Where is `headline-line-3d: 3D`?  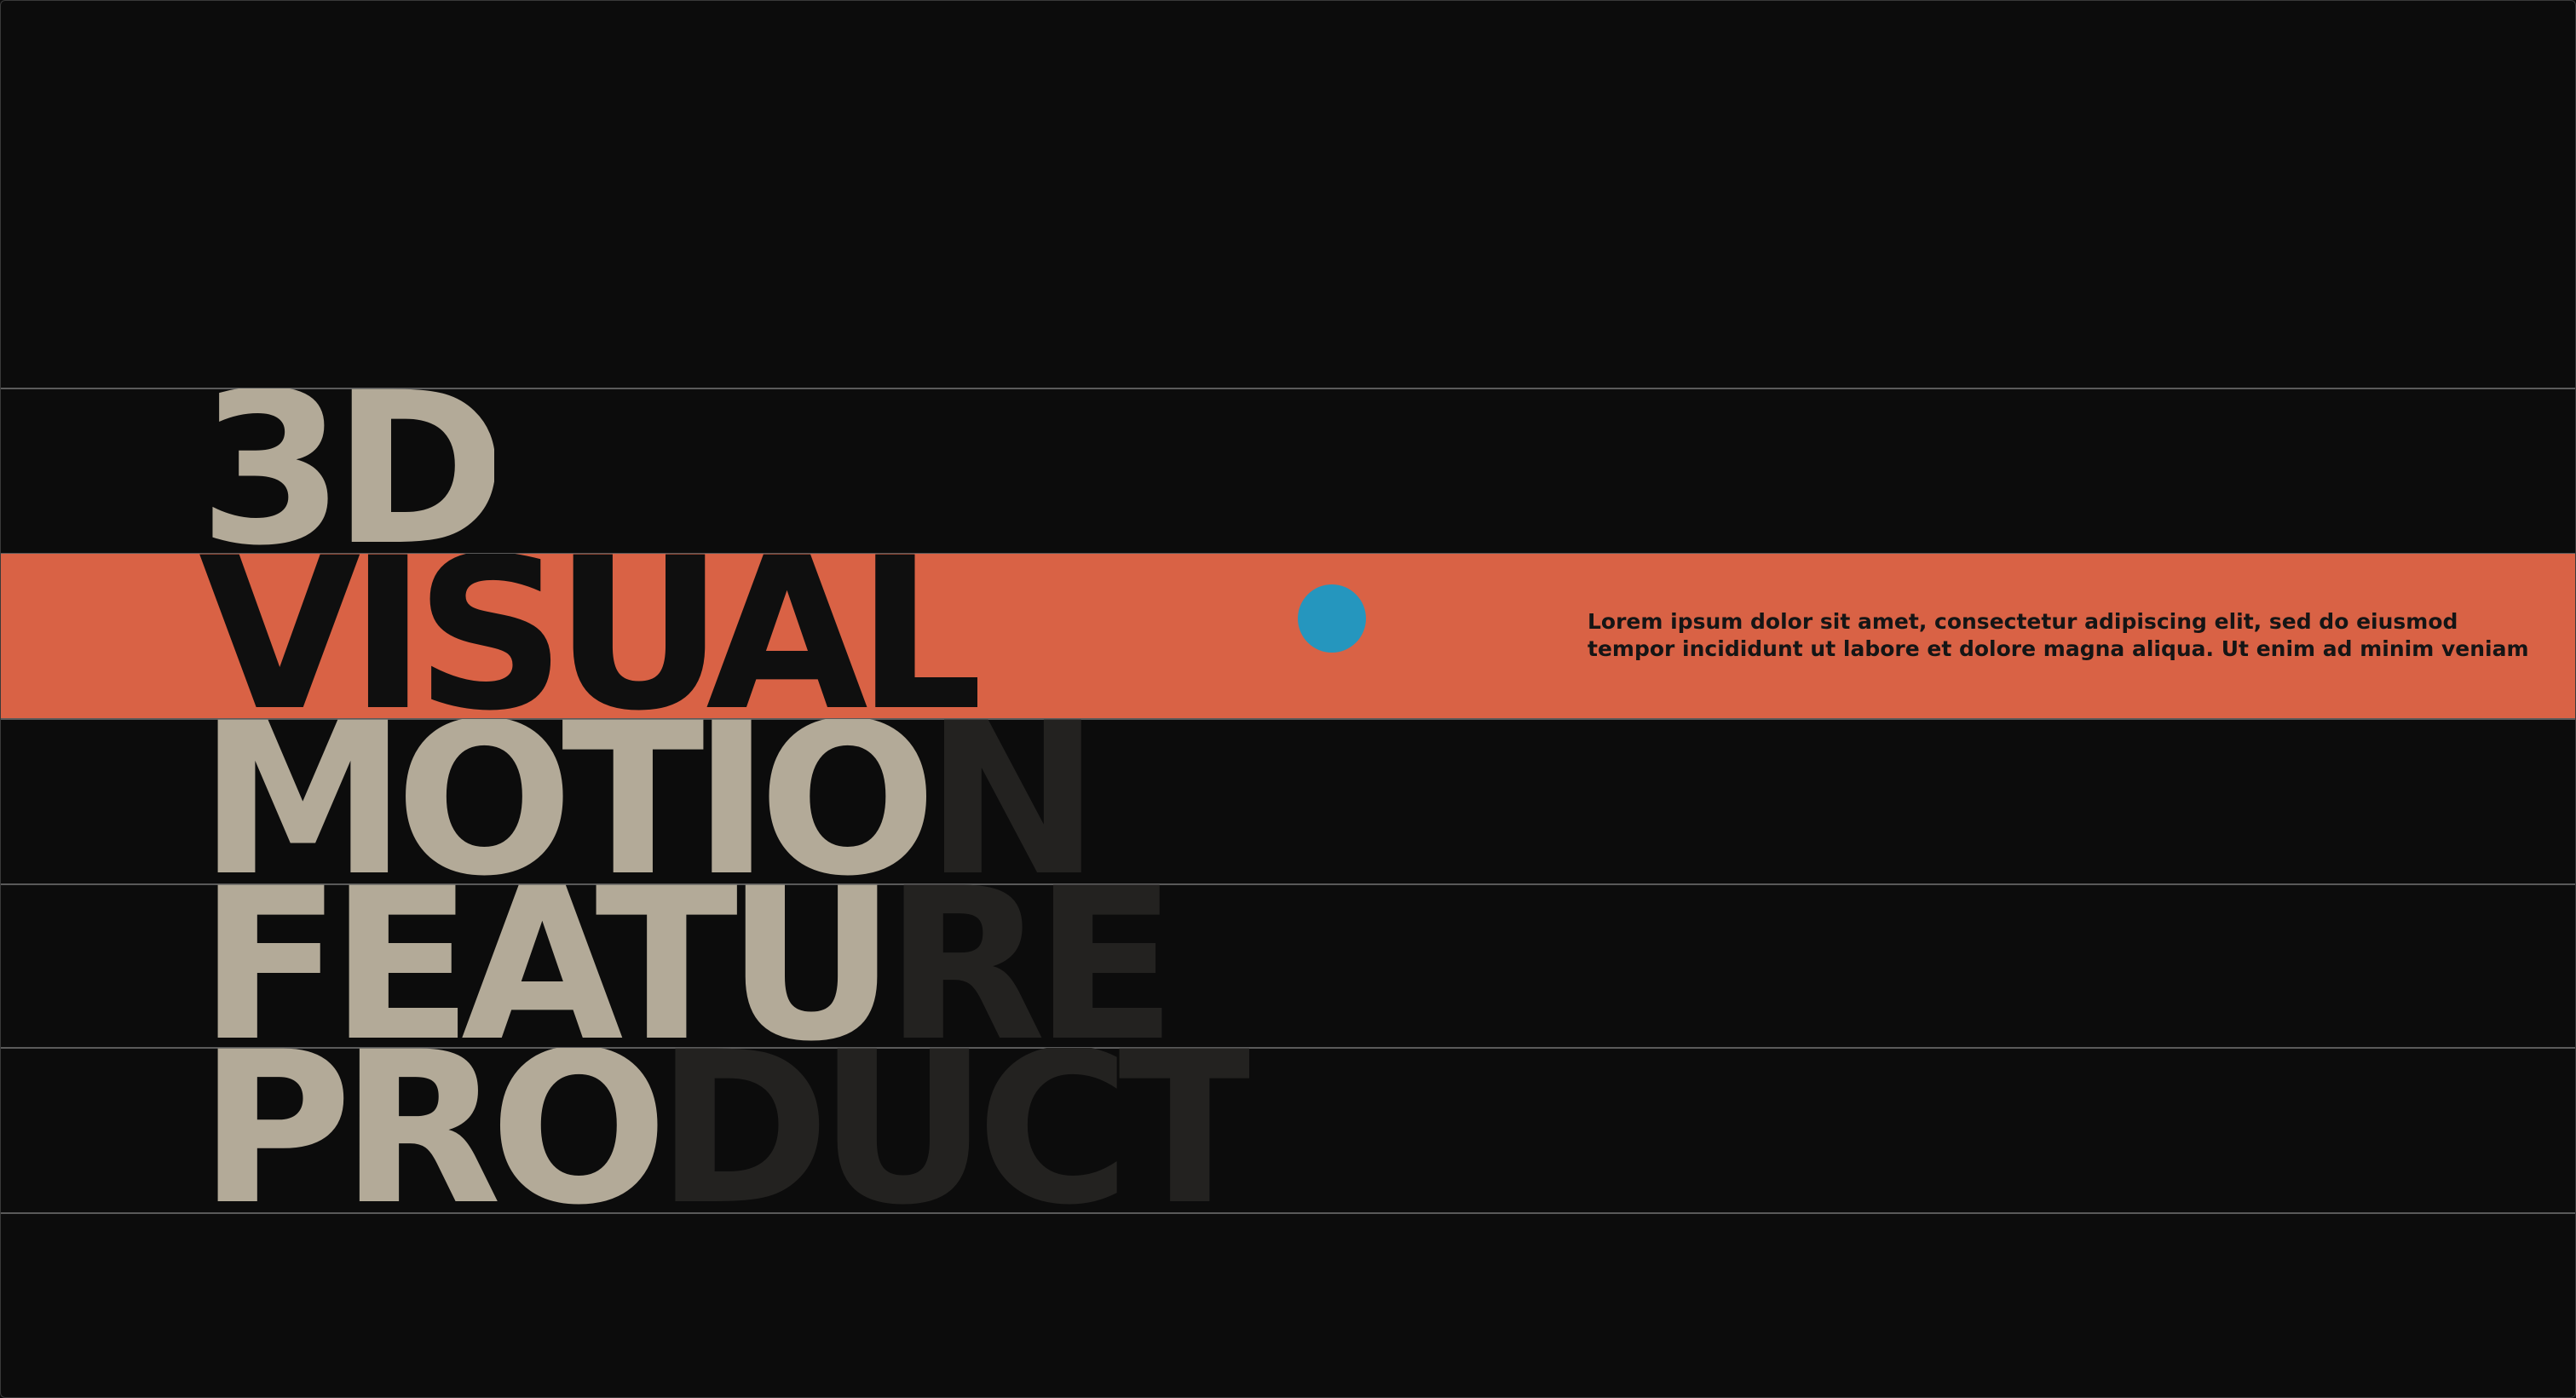 headline-line-3d: 3D is located at coordinates (346, 471).